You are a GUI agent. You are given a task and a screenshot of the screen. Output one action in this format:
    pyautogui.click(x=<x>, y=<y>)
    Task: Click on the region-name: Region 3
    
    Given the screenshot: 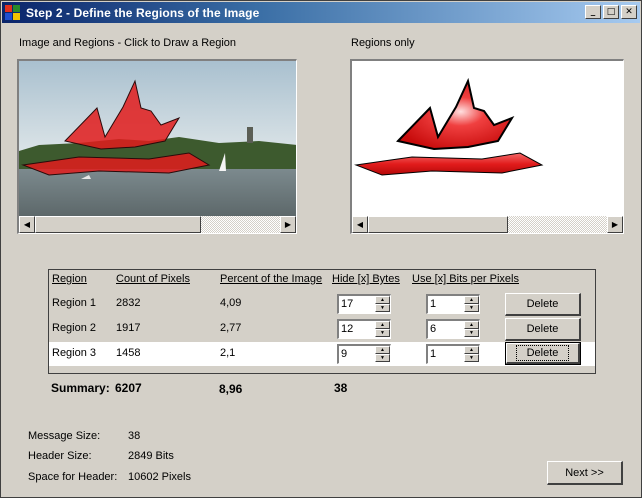 What is the action you would take?
    pyautogui.click(x=74, y=353)
    